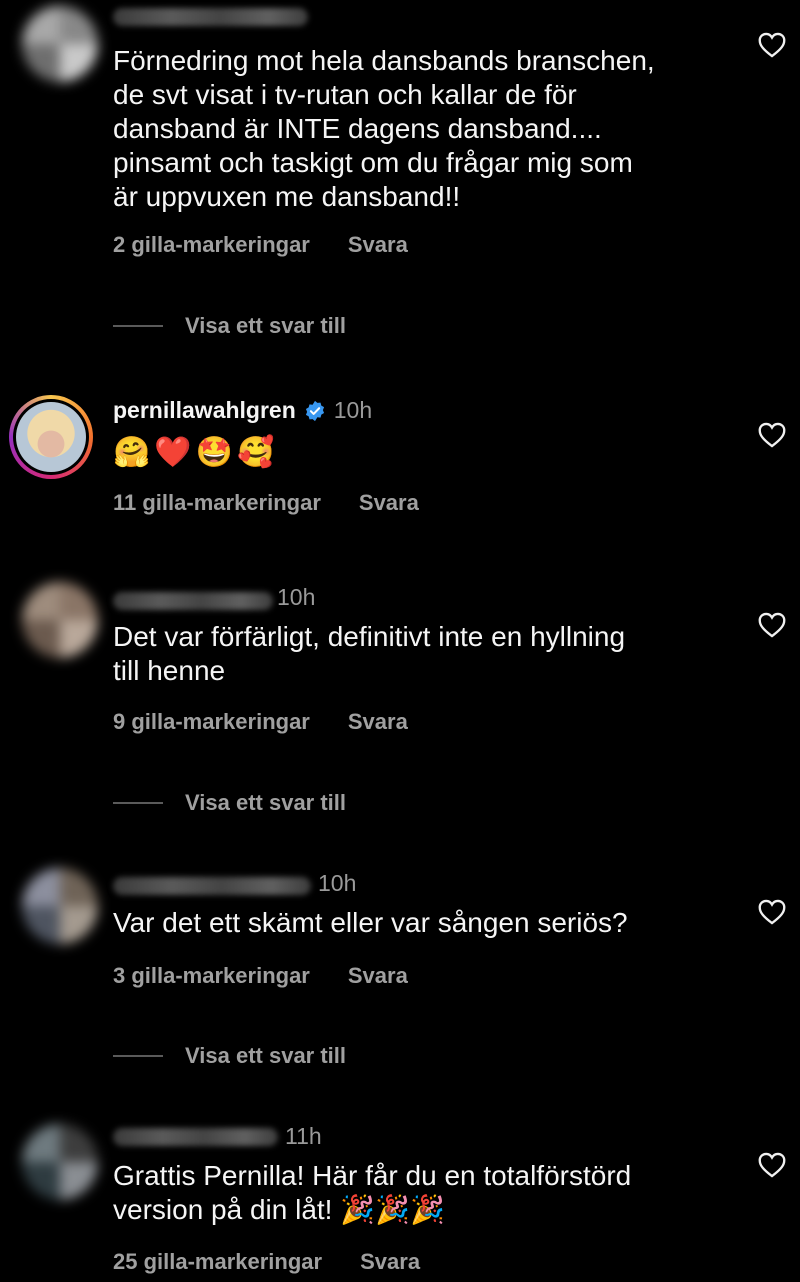  I want to click on avatar-photo, so click(51, 437).